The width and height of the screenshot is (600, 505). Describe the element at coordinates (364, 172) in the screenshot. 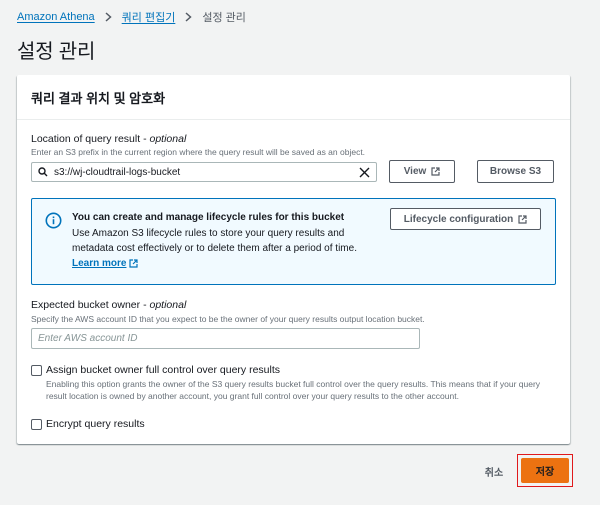

I see `clear-icon` at that location.